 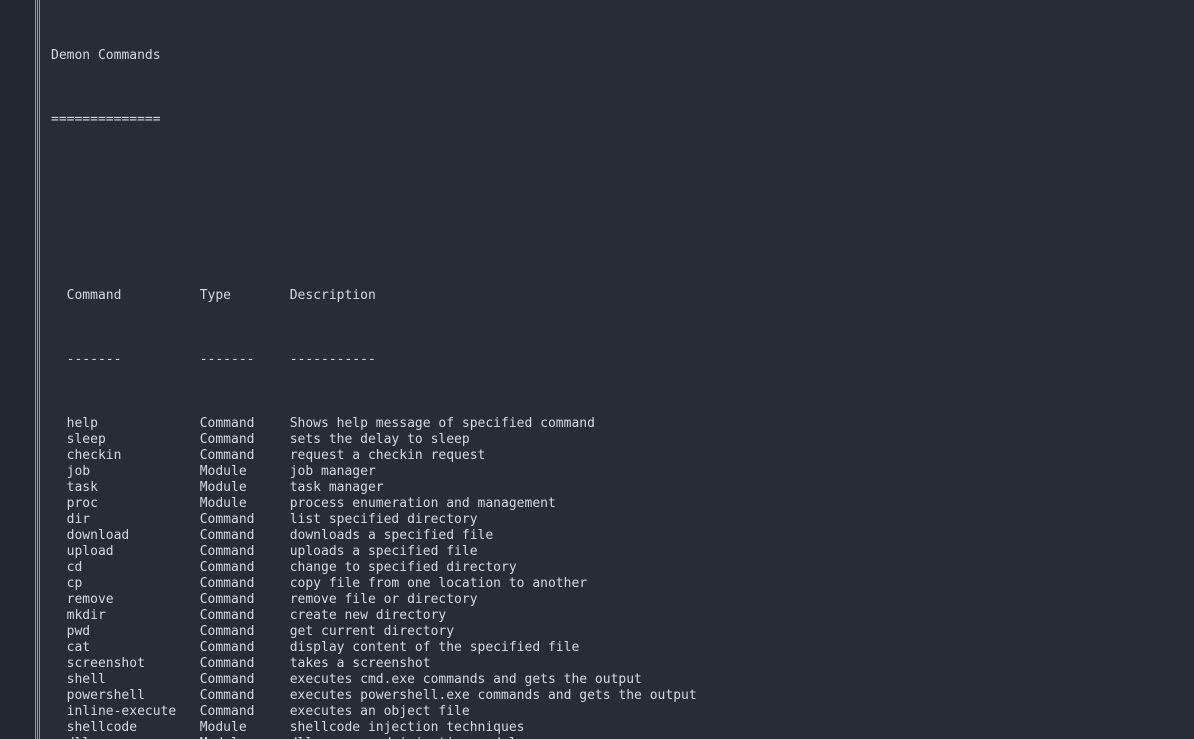 I want to click on table-row: screenshot Command takes a screenshot, so click(x=432, y=664).